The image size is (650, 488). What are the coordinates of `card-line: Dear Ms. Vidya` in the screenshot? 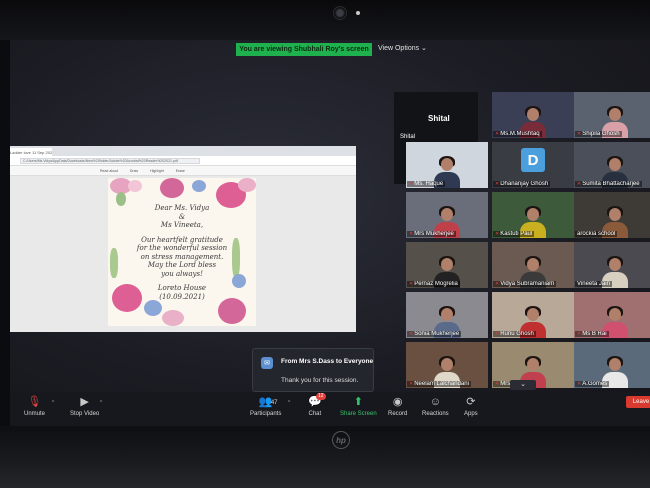 It's located at (182, 208).